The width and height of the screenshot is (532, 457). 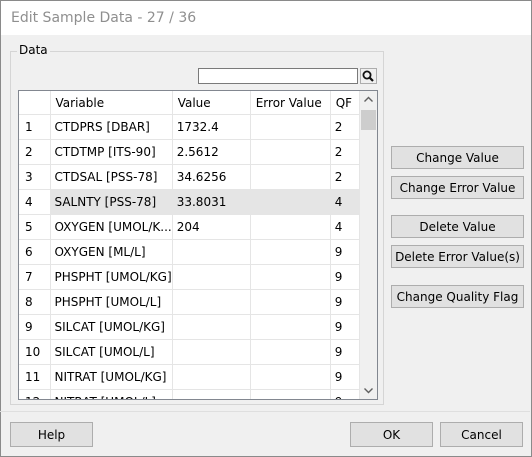 I want to click on table-header: Variable Value Error Value QF, so click(x=190, y=103).